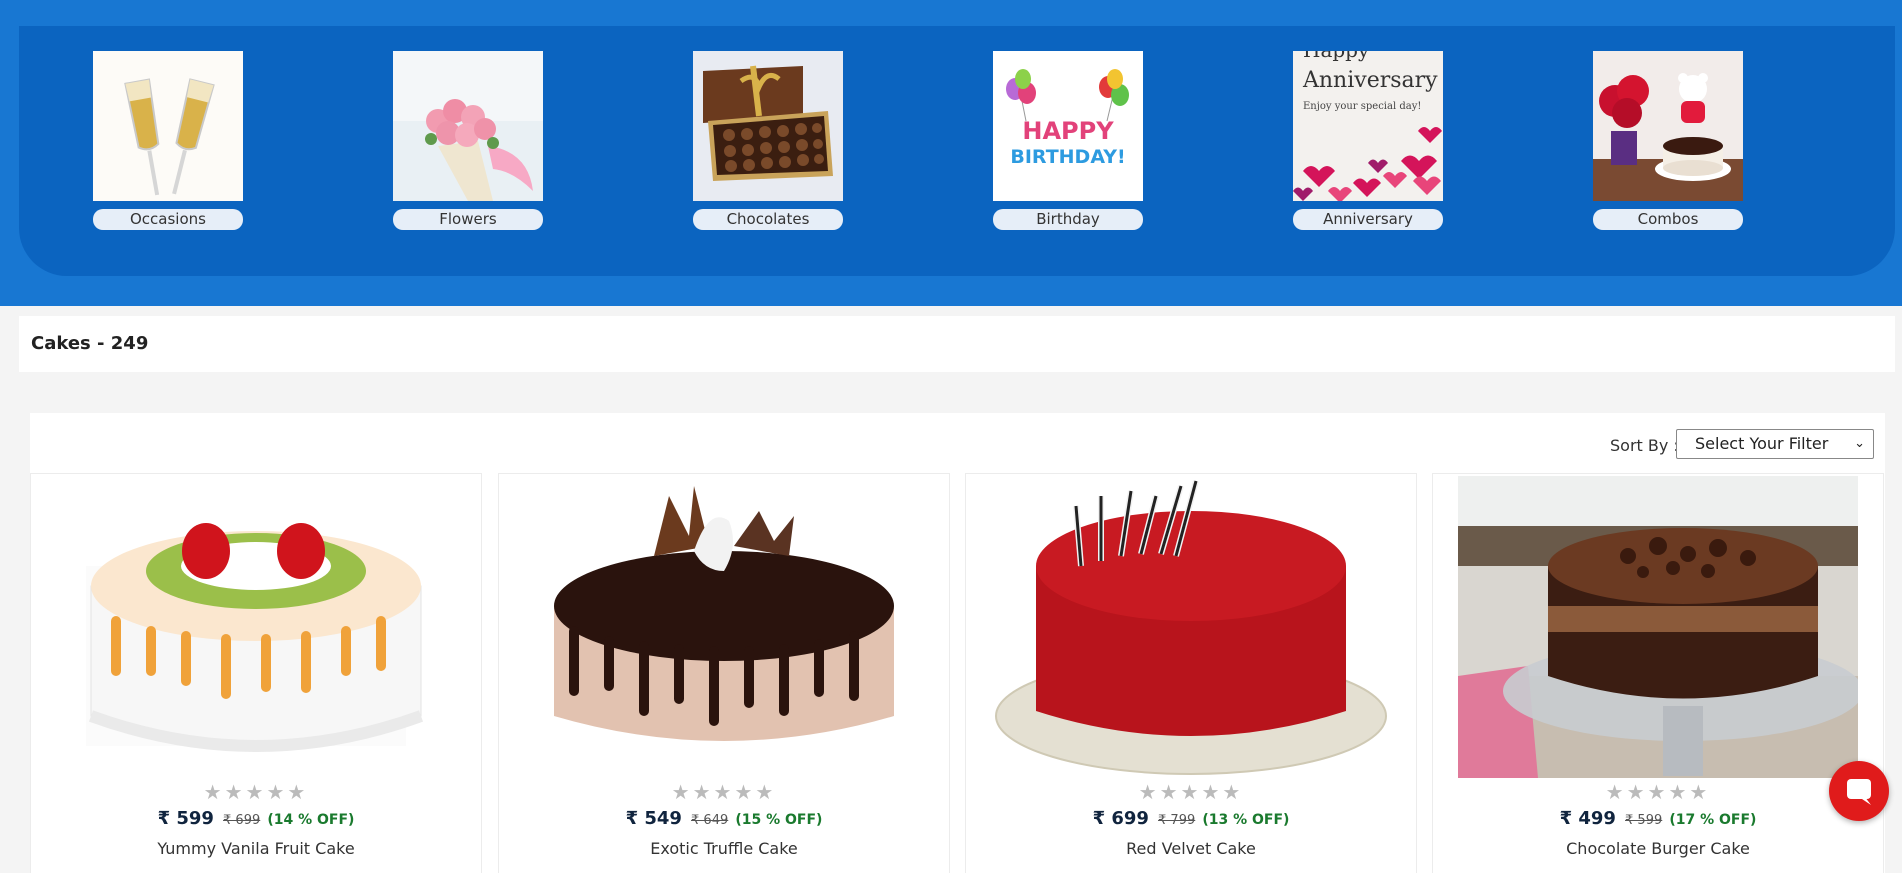 The image size is (1902, 873). I want to click on discount-badge: (17 % OFF), so click(1713, 820).